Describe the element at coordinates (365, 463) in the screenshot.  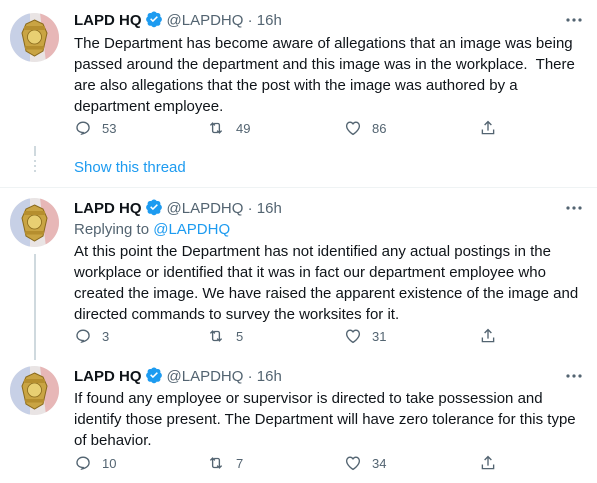
I see `like-button: 34` at that location.